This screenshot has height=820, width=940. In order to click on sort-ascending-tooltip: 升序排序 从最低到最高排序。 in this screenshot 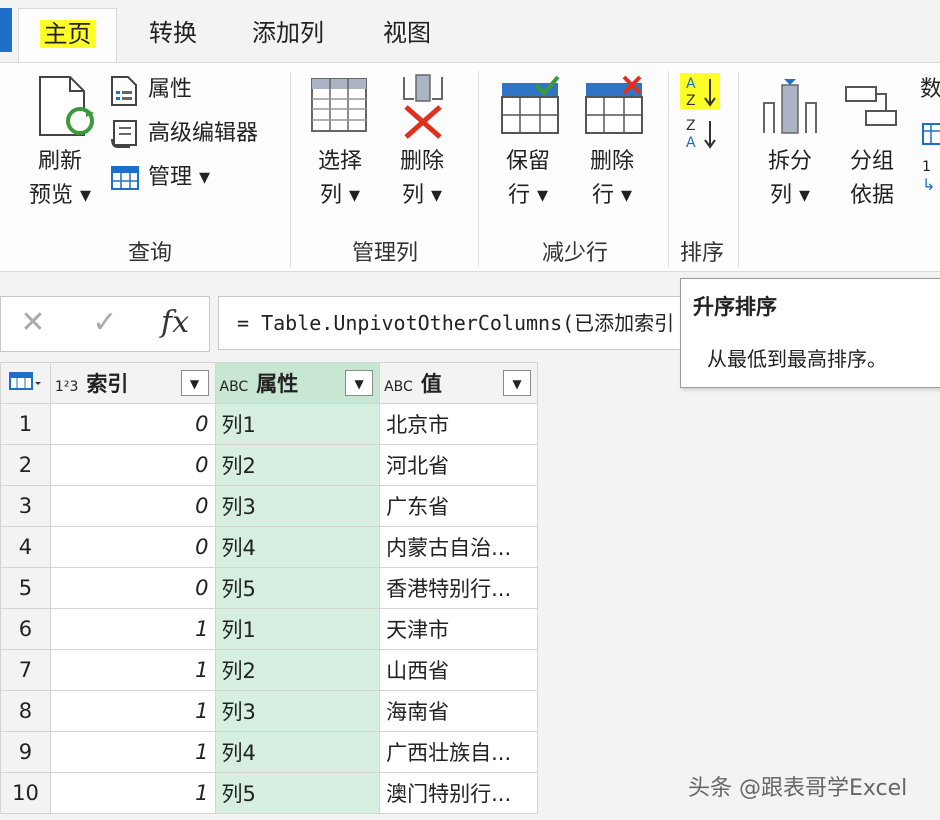, I will do `click(810, 333)`.